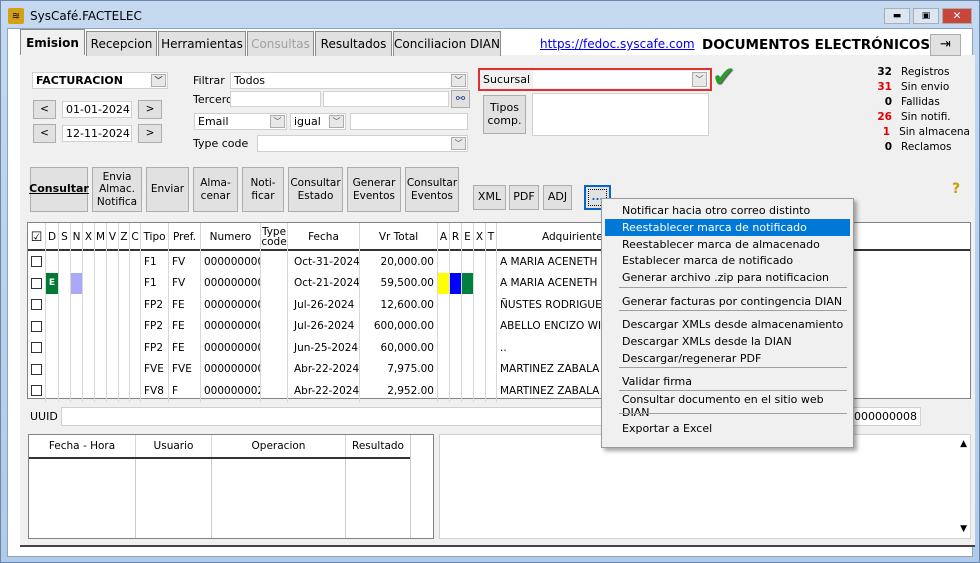  Describe the element at coordinates (727, 358) in the screenshot. I see `menu-item: Descargar/regenerar PDF` at that location.